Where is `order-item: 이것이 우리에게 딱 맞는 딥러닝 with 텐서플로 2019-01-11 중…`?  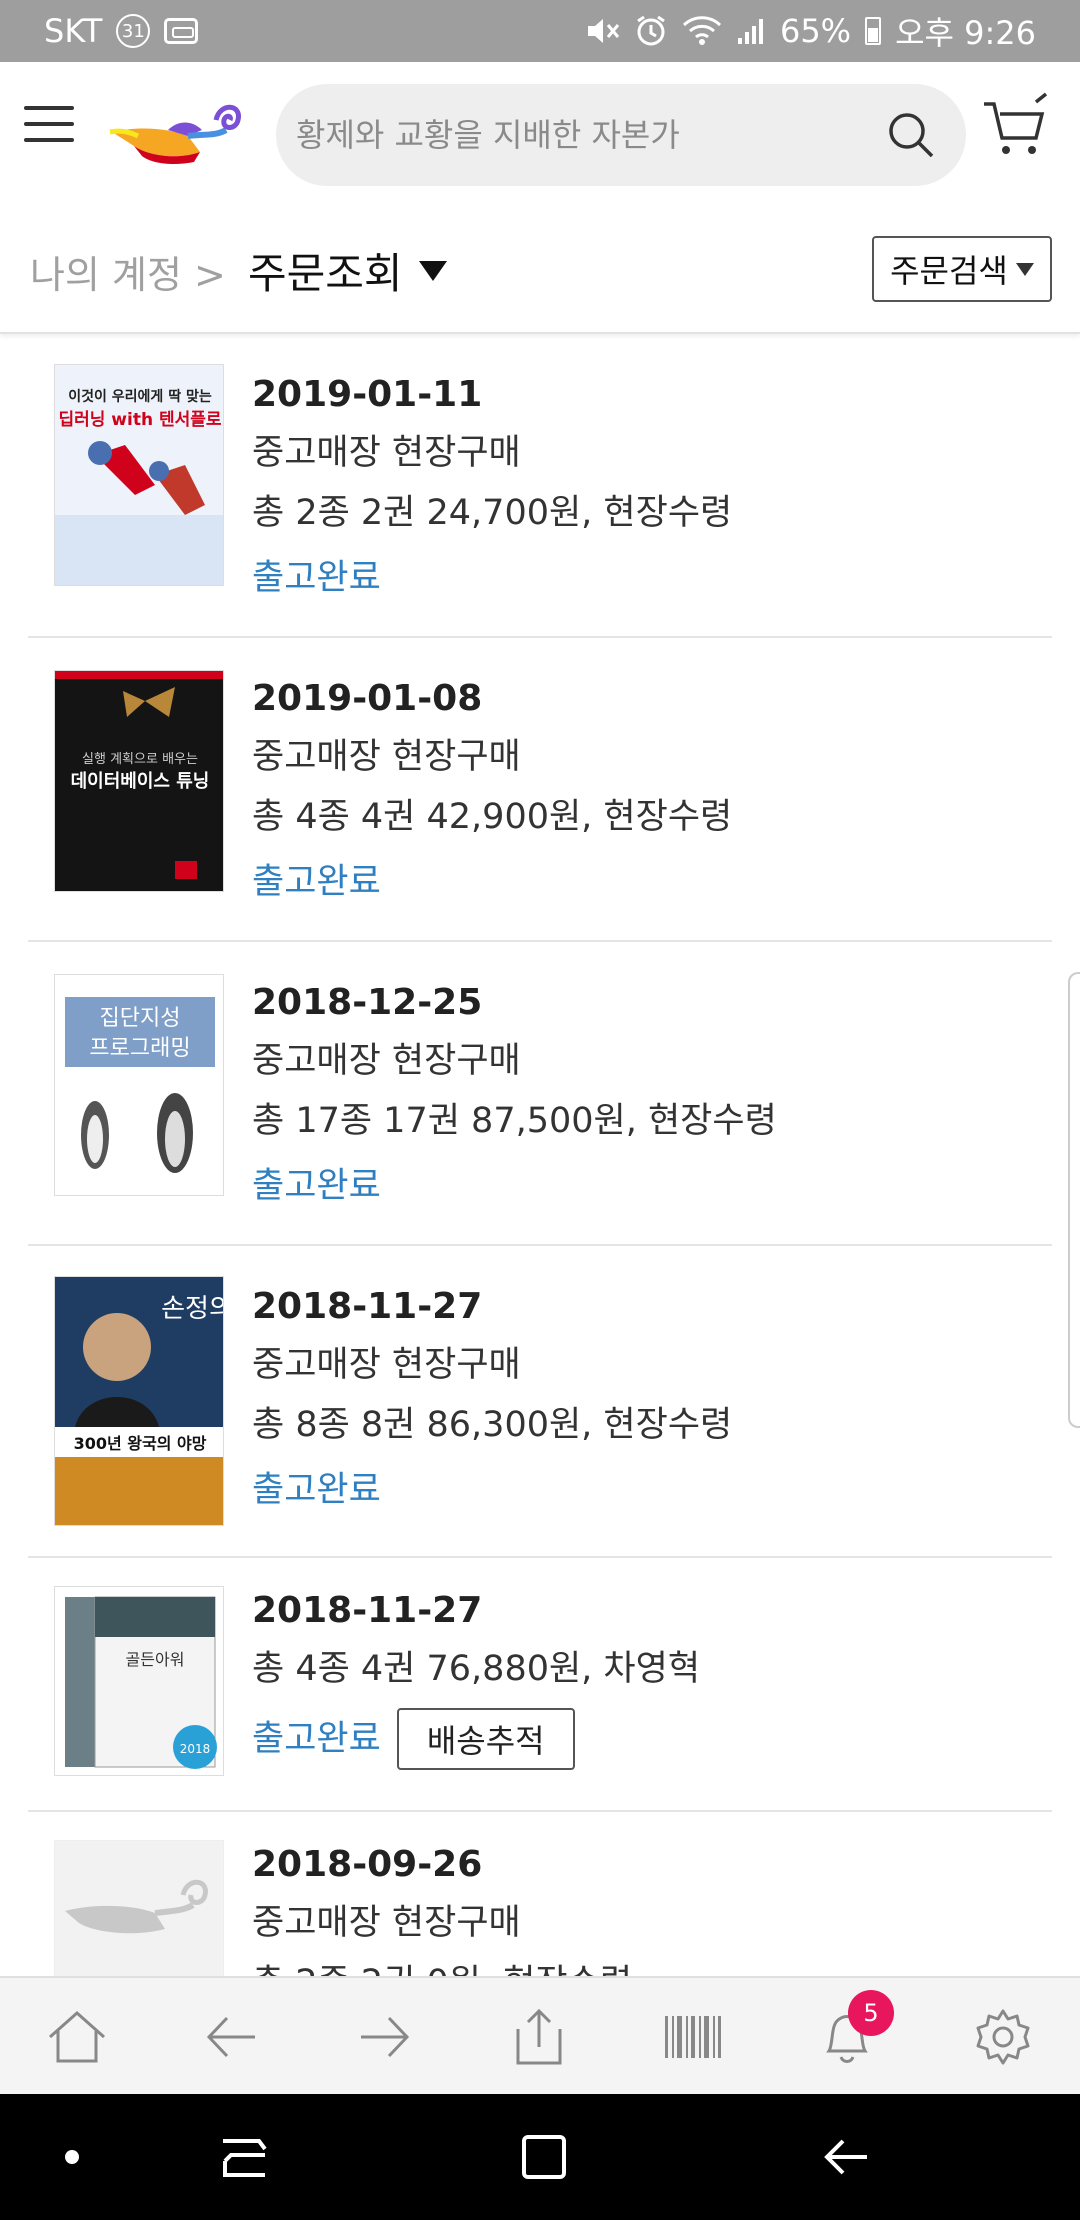 order-item: 이것이 우리에게 딱 맞는 딥러닝 with 텐서플로 2019-01-11 중… is located at coordinates (540, 487).